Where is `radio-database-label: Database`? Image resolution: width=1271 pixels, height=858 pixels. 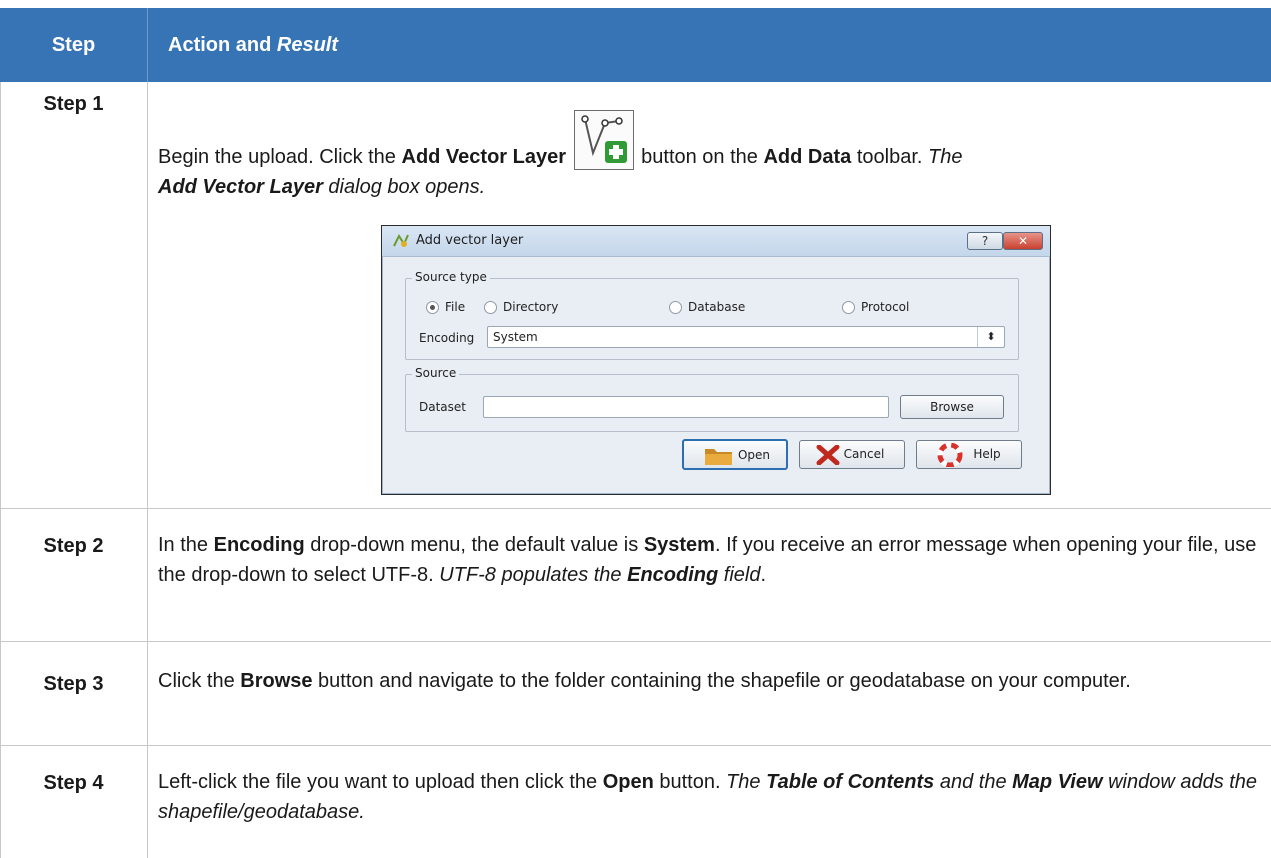
radio-database-label: Database is located at coordinates (717, 307).